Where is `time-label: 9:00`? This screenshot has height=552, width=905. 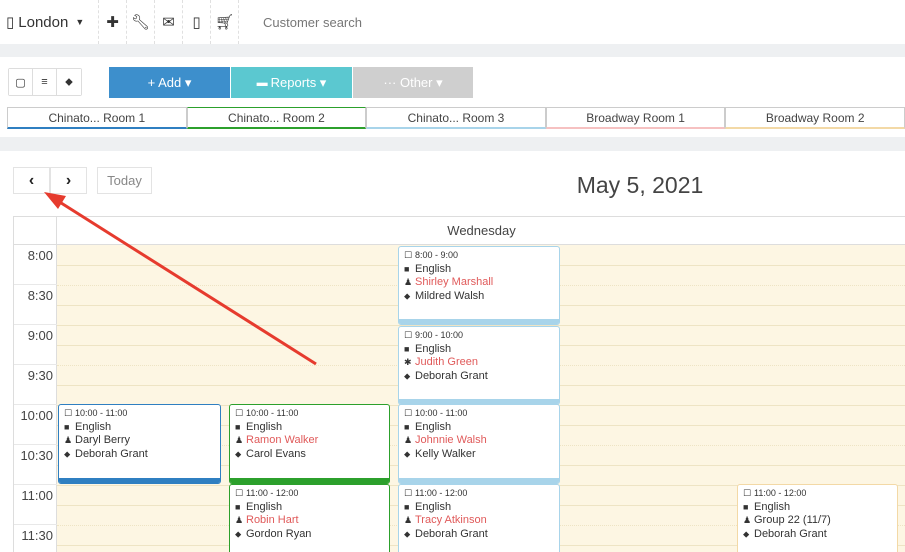 time-label: 9:00 is located at coordinates (35, 345).